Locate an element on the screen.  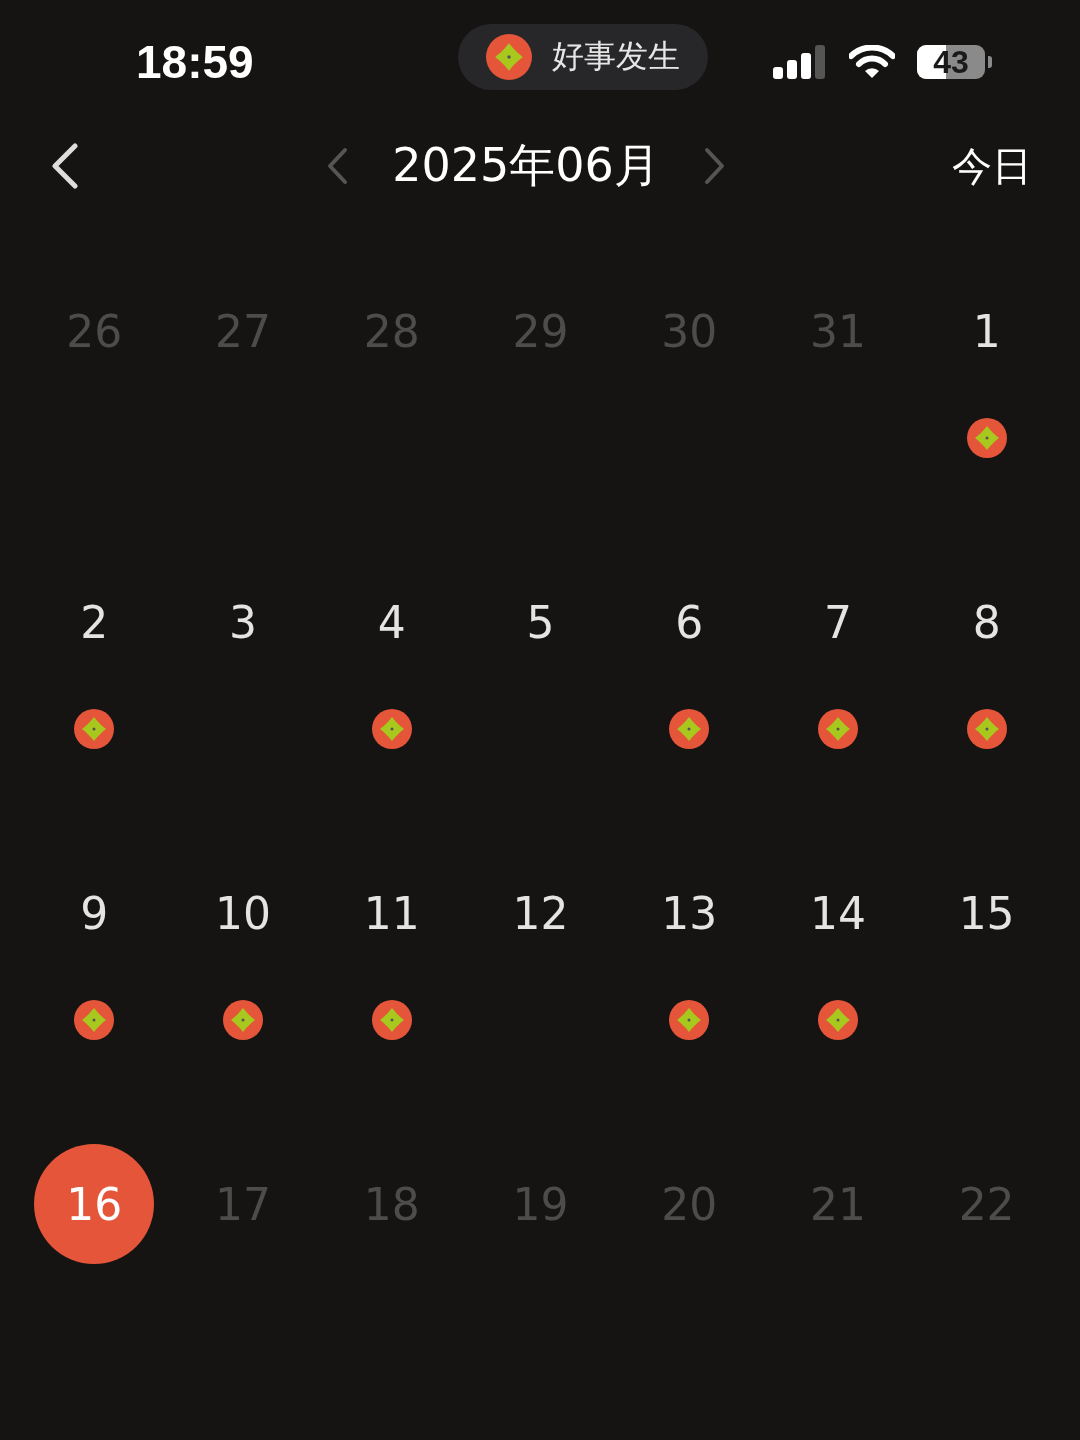
calendar-day: 16 is located at coordinates (94, 1204).